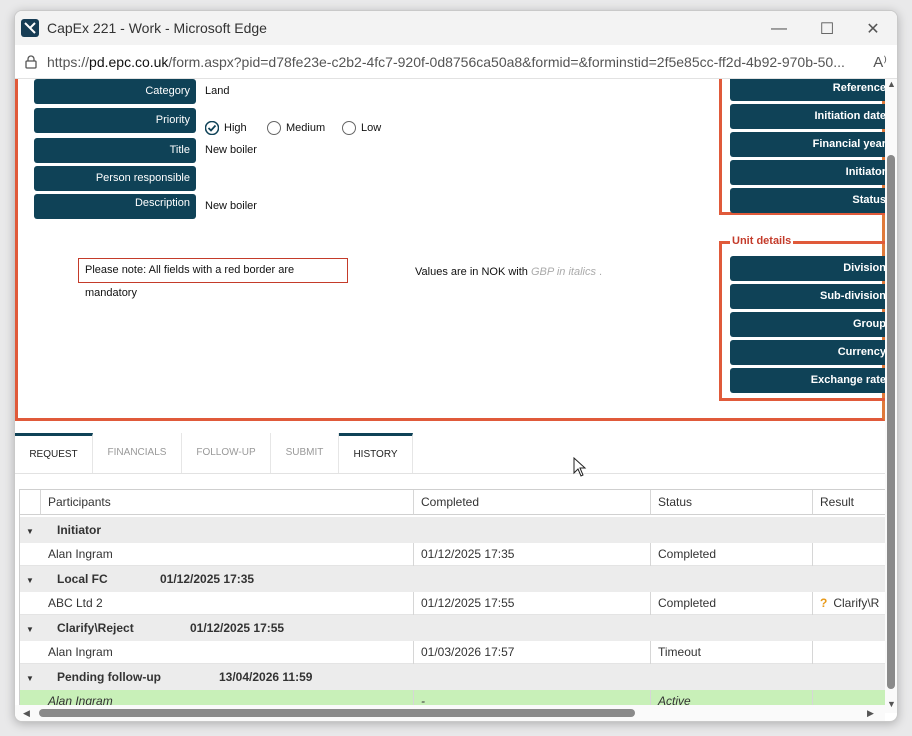 The image size is (912, 736). I want to click on title-value: New boiler, so click(231, 150).